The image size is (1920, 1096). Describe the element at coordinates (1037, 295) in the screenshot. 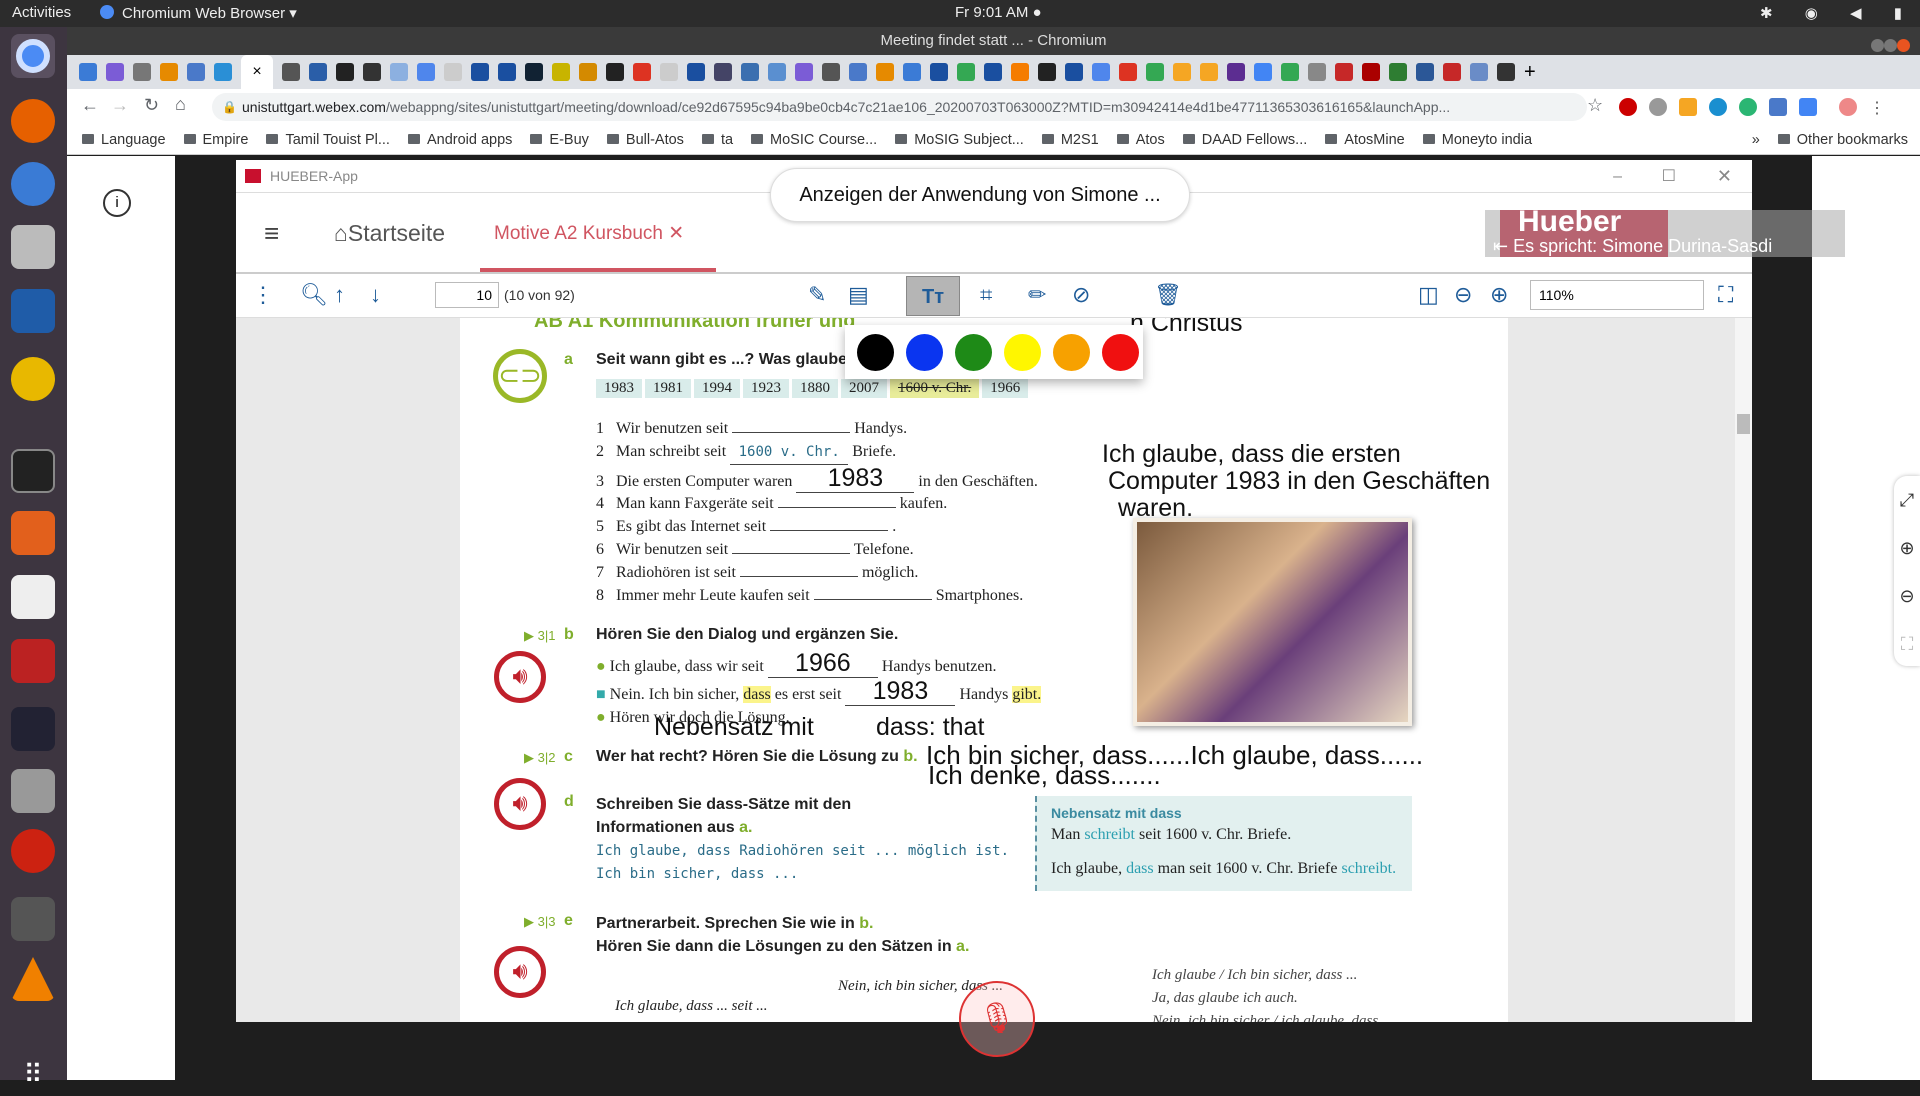

I see `pen-icon: ✏` at that location.